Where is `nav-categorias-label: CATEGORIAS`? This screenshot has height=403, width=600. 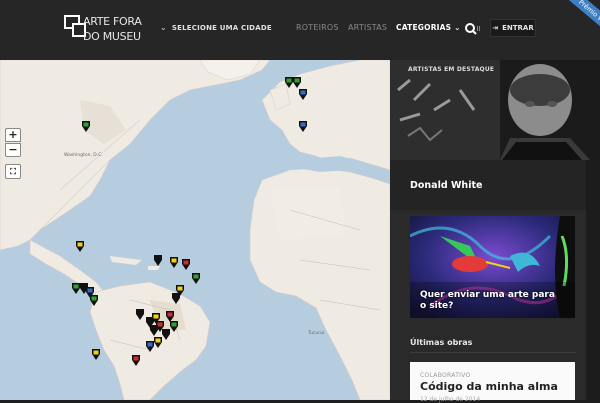
nav-categorias-label: CATEGORIAS is located at coordinates (424, 27).